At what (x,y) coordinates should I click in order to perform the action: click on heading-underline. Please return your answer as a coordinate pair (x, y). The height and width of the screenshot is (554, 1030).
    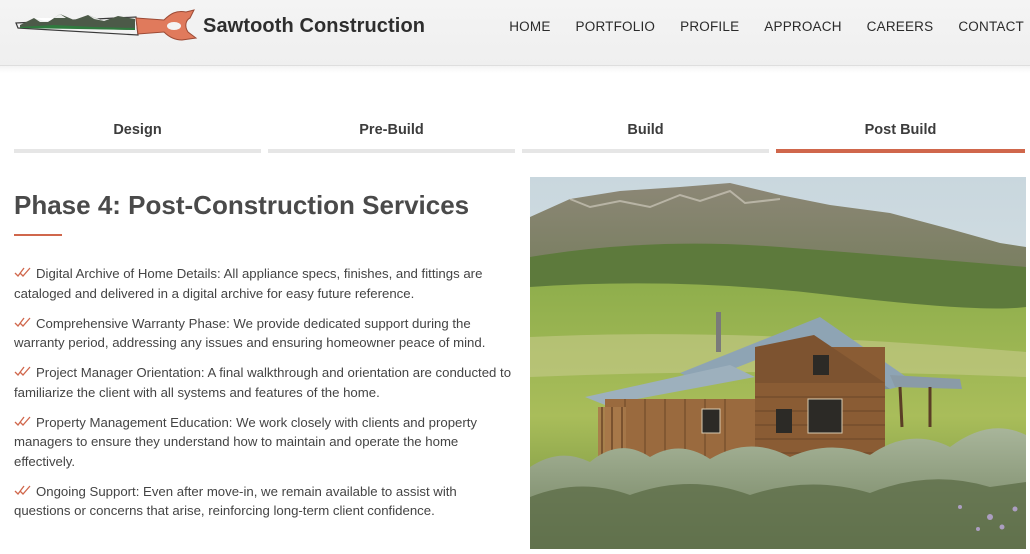
    Looking at the image, I should click on (38, 235).